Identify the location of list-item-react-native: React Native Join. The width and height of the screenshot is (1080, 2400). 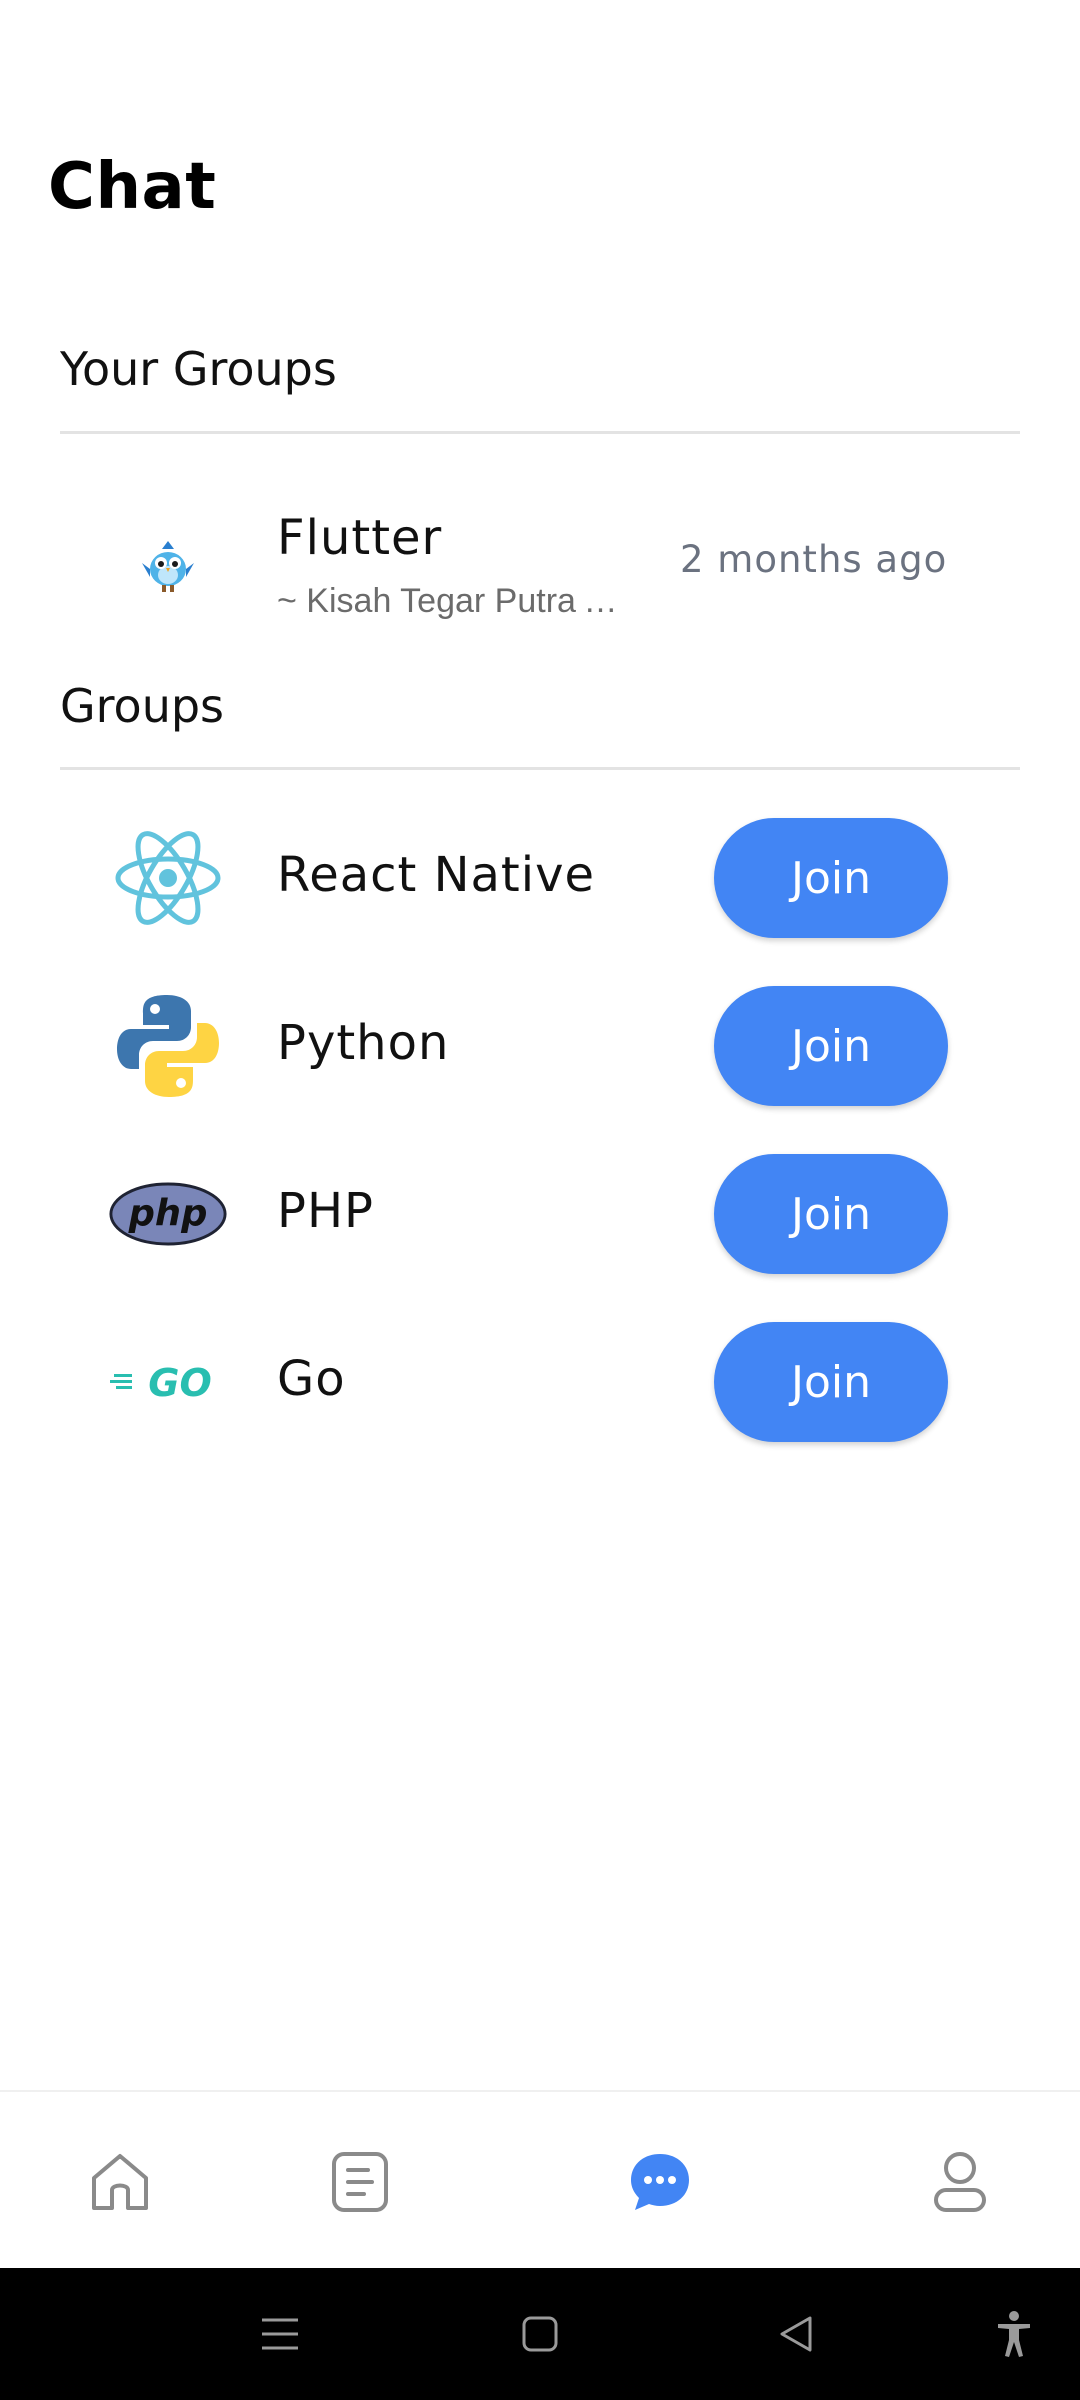
(540, 878).